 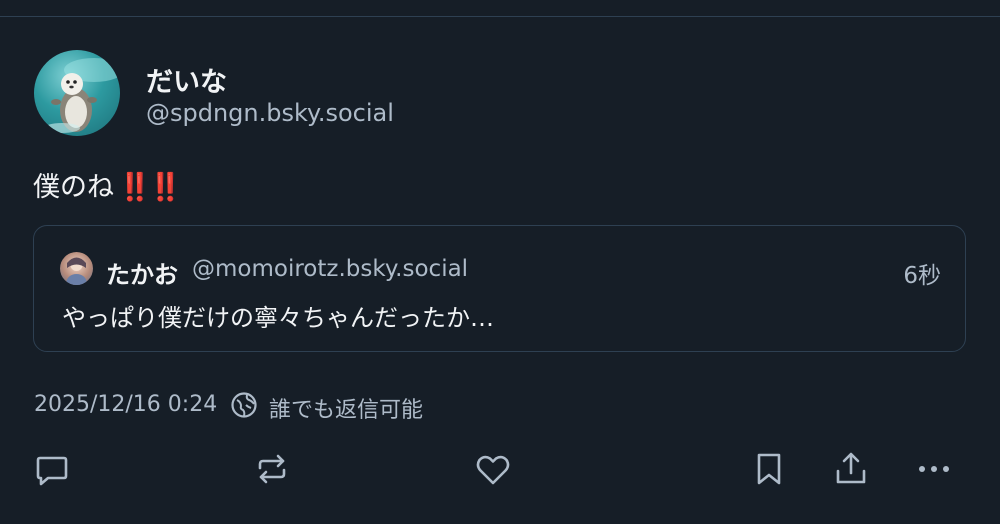 I want to click on post-text: 僕のね ‼️‼️, so click(x=107, y=184).